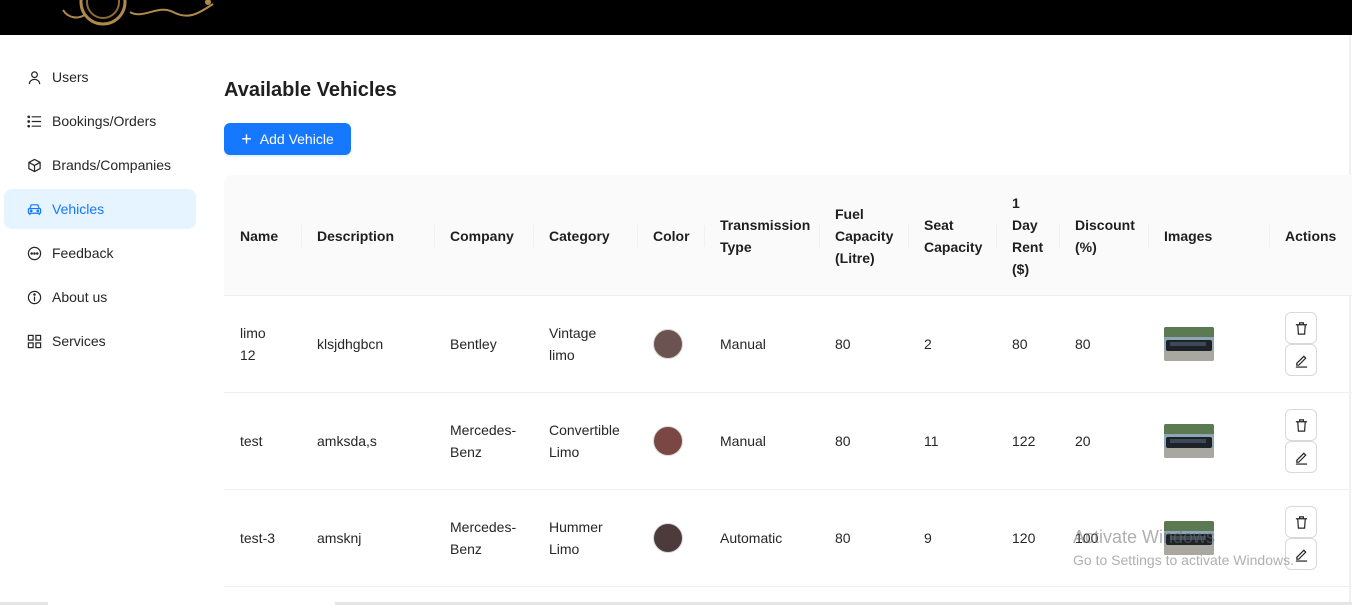  What do you see at coordinates (1083, 344) in the screenshot?
I see `cell-discount: 80` at bounding box center [1083, 344].